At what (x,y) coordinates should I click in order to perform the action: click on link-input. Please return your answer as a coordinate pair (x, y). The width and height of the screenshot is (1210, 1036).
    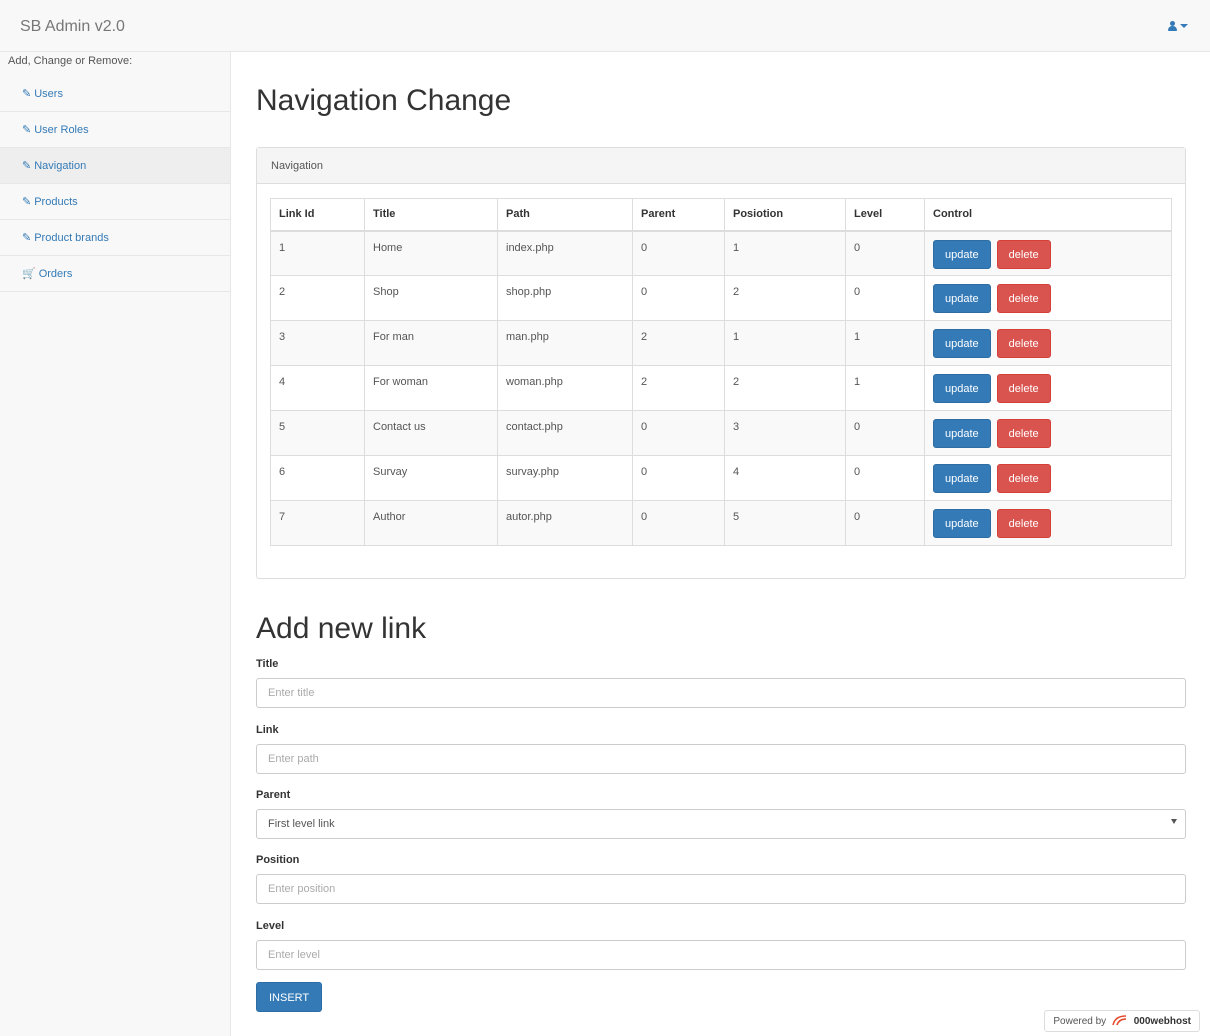
    Looking at the image, I should click on (721, 759).